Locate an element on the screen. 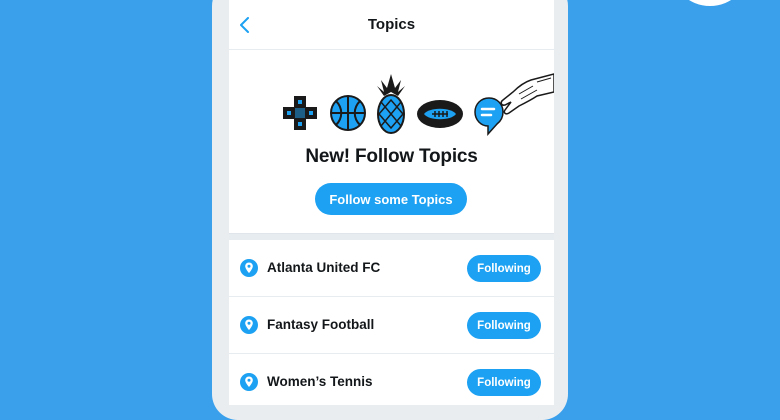 The width and height of the screenshot is (780, 420). back-button is located at coordinates (245, 25).